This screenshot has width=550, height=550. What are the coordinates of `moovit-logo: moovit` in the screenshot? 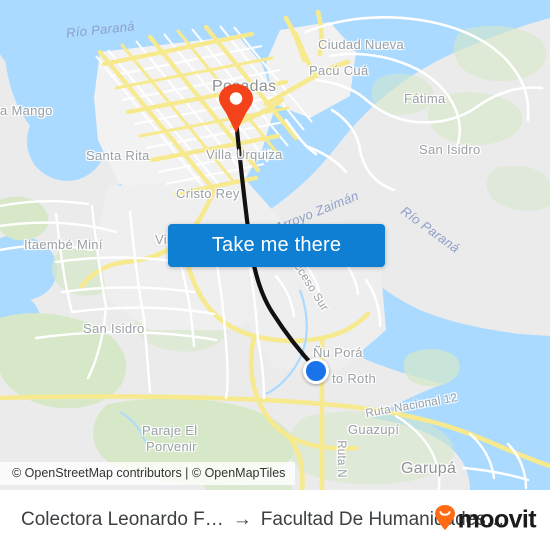 It's located at (485, 520).